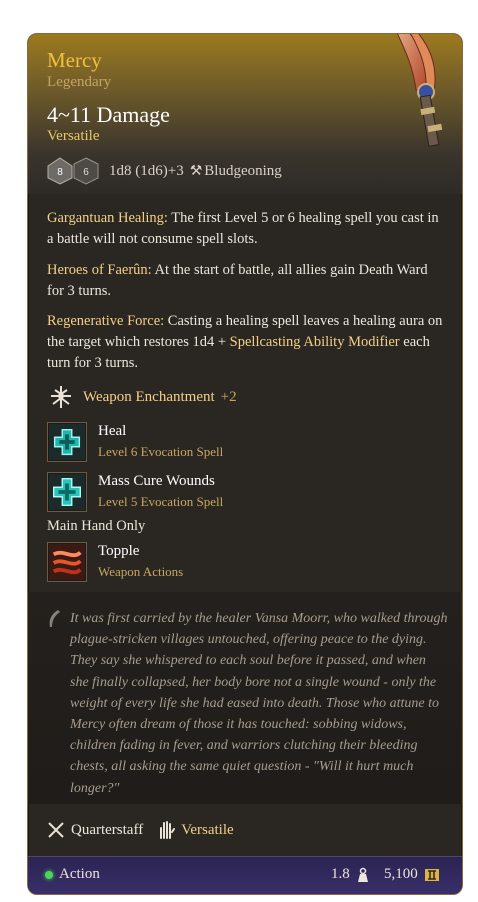 Image resolution: width=478 pixels, height=902 pixels. What do you see at coordinates (74, 60) in the screenshot?
I see `item-name: Mercy` at bounding box center [74, 60].